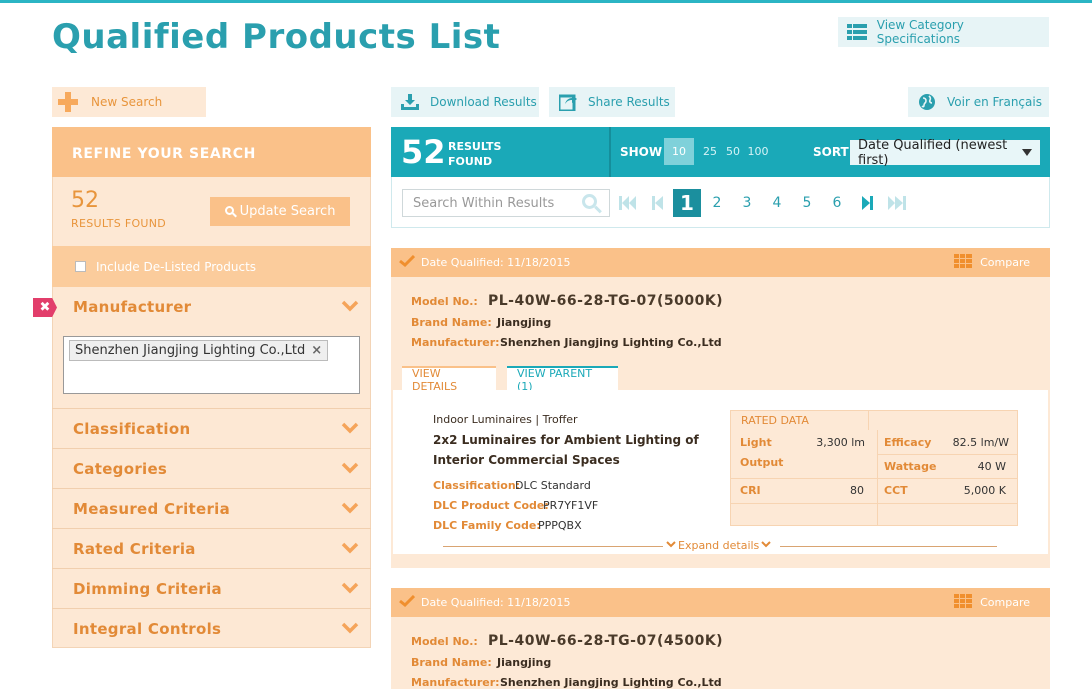 This screenshot has width=1092, height=689. Describe the element at coordinates (190, 350) in the screenshot. I see `manufacturer-filter-tag-label: Shenzhen Jiangjing Lighting Co.,Ltd` at that location.